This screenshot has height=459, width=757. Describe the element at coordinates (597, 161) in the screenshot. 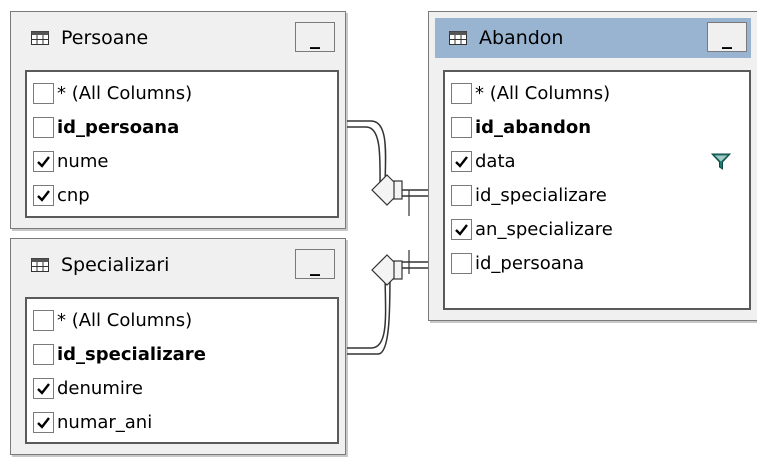

I see `column-row: data` at that location.